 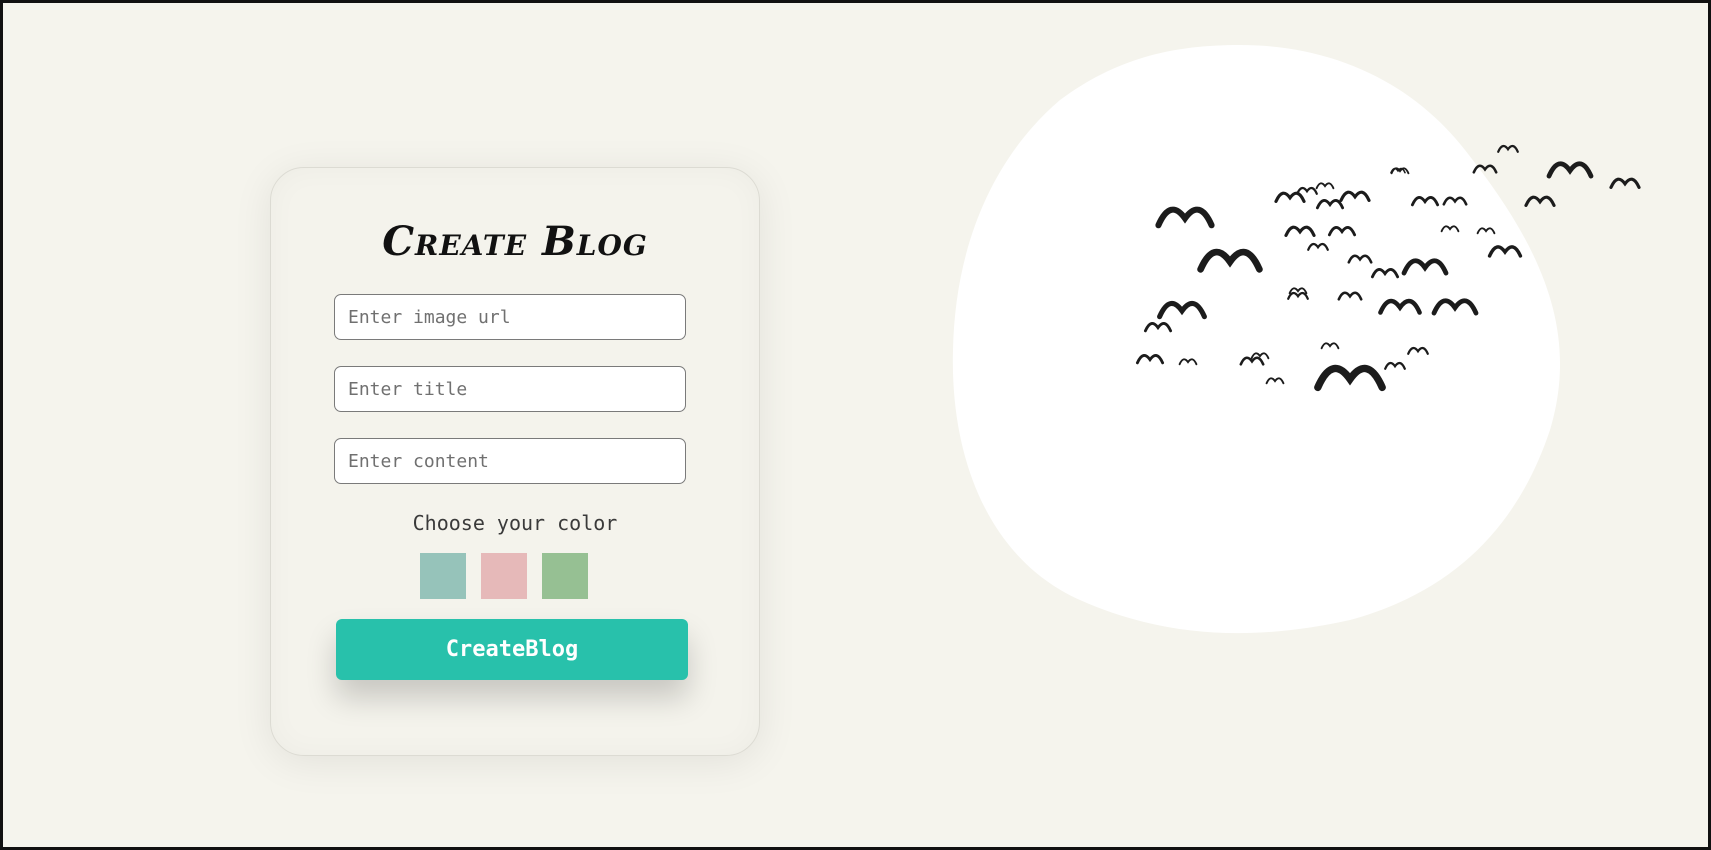 What do you see at coordinates (443, 576) in the screenshot?
I see `color-swatch-teal` at bounding box center [443, 576].